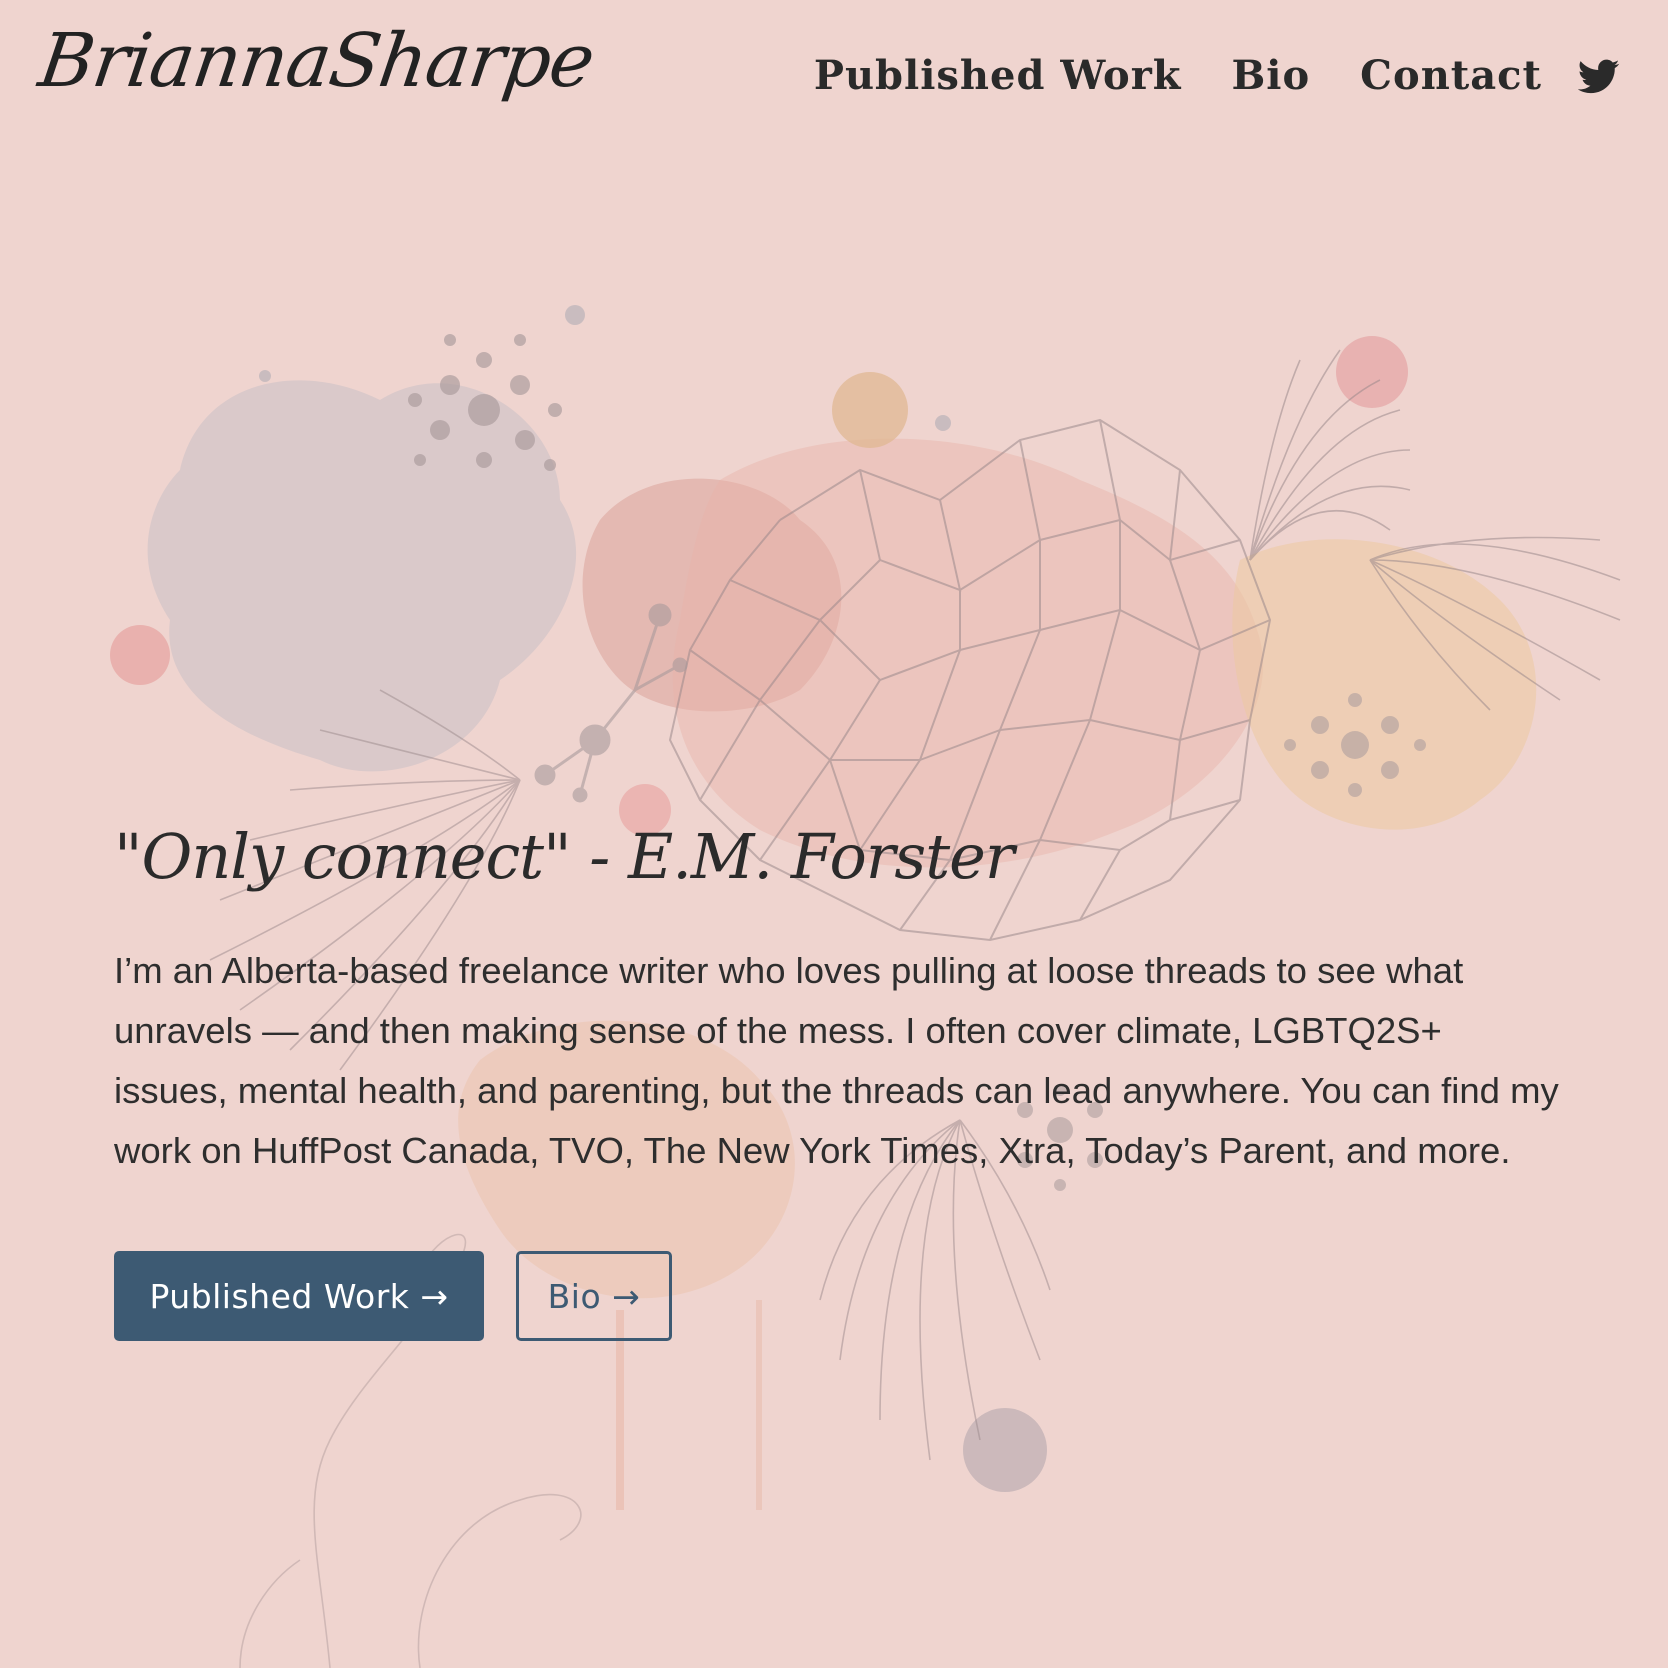  Describe the element at coordinates (594, 1296) in the screenshot. I see `bio-button: Bio →` at that location.